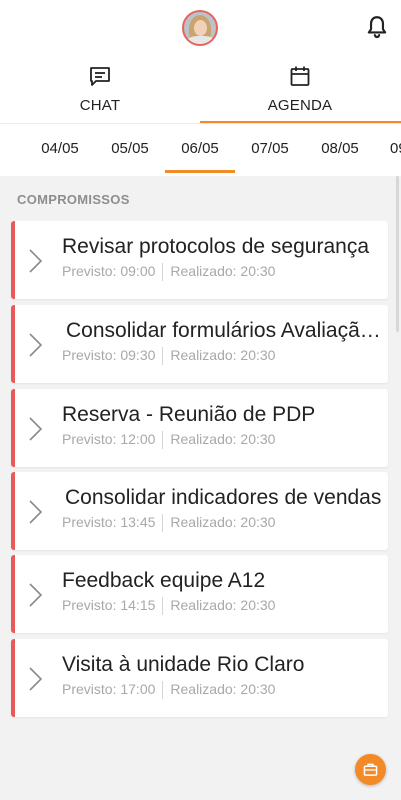 The image size is (401, 800). Describe the element at coordinates (109, 271) in the screenshot. I see `planned-time: Previsto: 09:00` at that location.